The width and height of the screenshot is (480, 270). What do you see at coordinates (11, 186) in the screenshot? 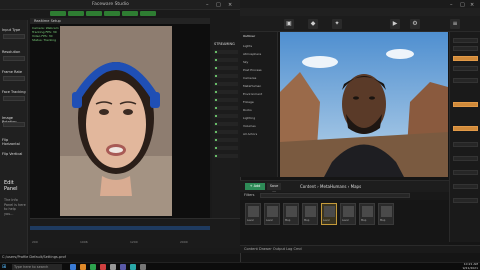
I see `edit-panel-heading: Edit Panel` at bounding box center [11, 186].